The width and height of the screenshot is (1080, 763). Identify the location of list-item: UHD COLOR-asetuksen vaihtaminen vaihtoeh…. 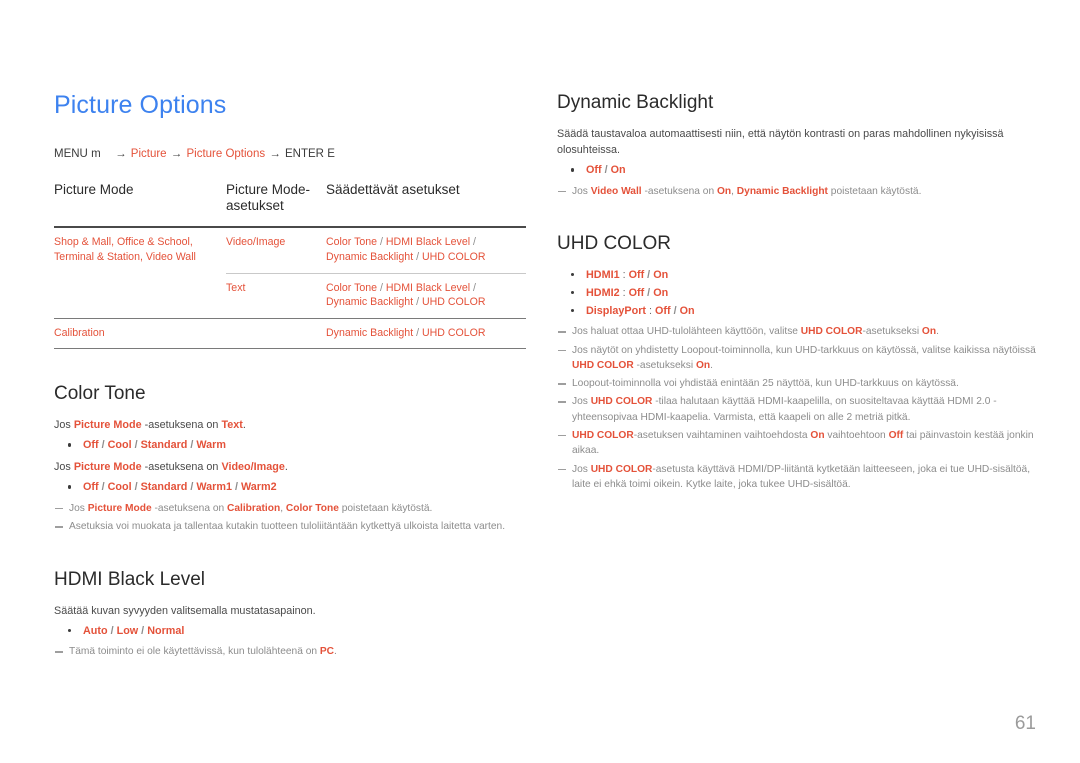
(797, 443).